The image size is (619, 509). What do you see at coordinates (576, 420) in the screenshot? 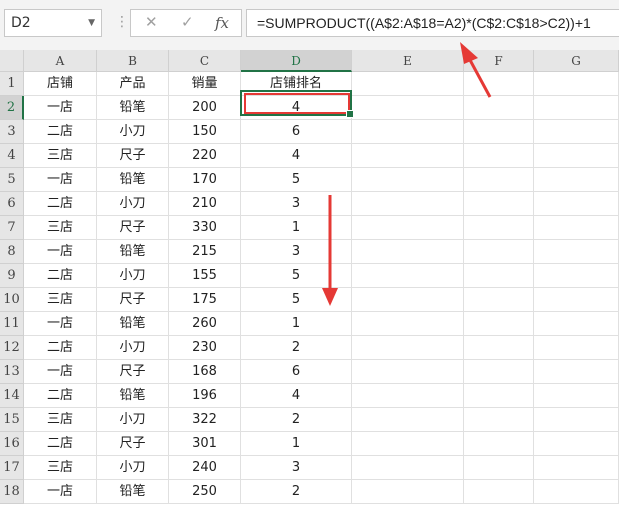
I see `cell-g15` at bounding box center [576, 420].